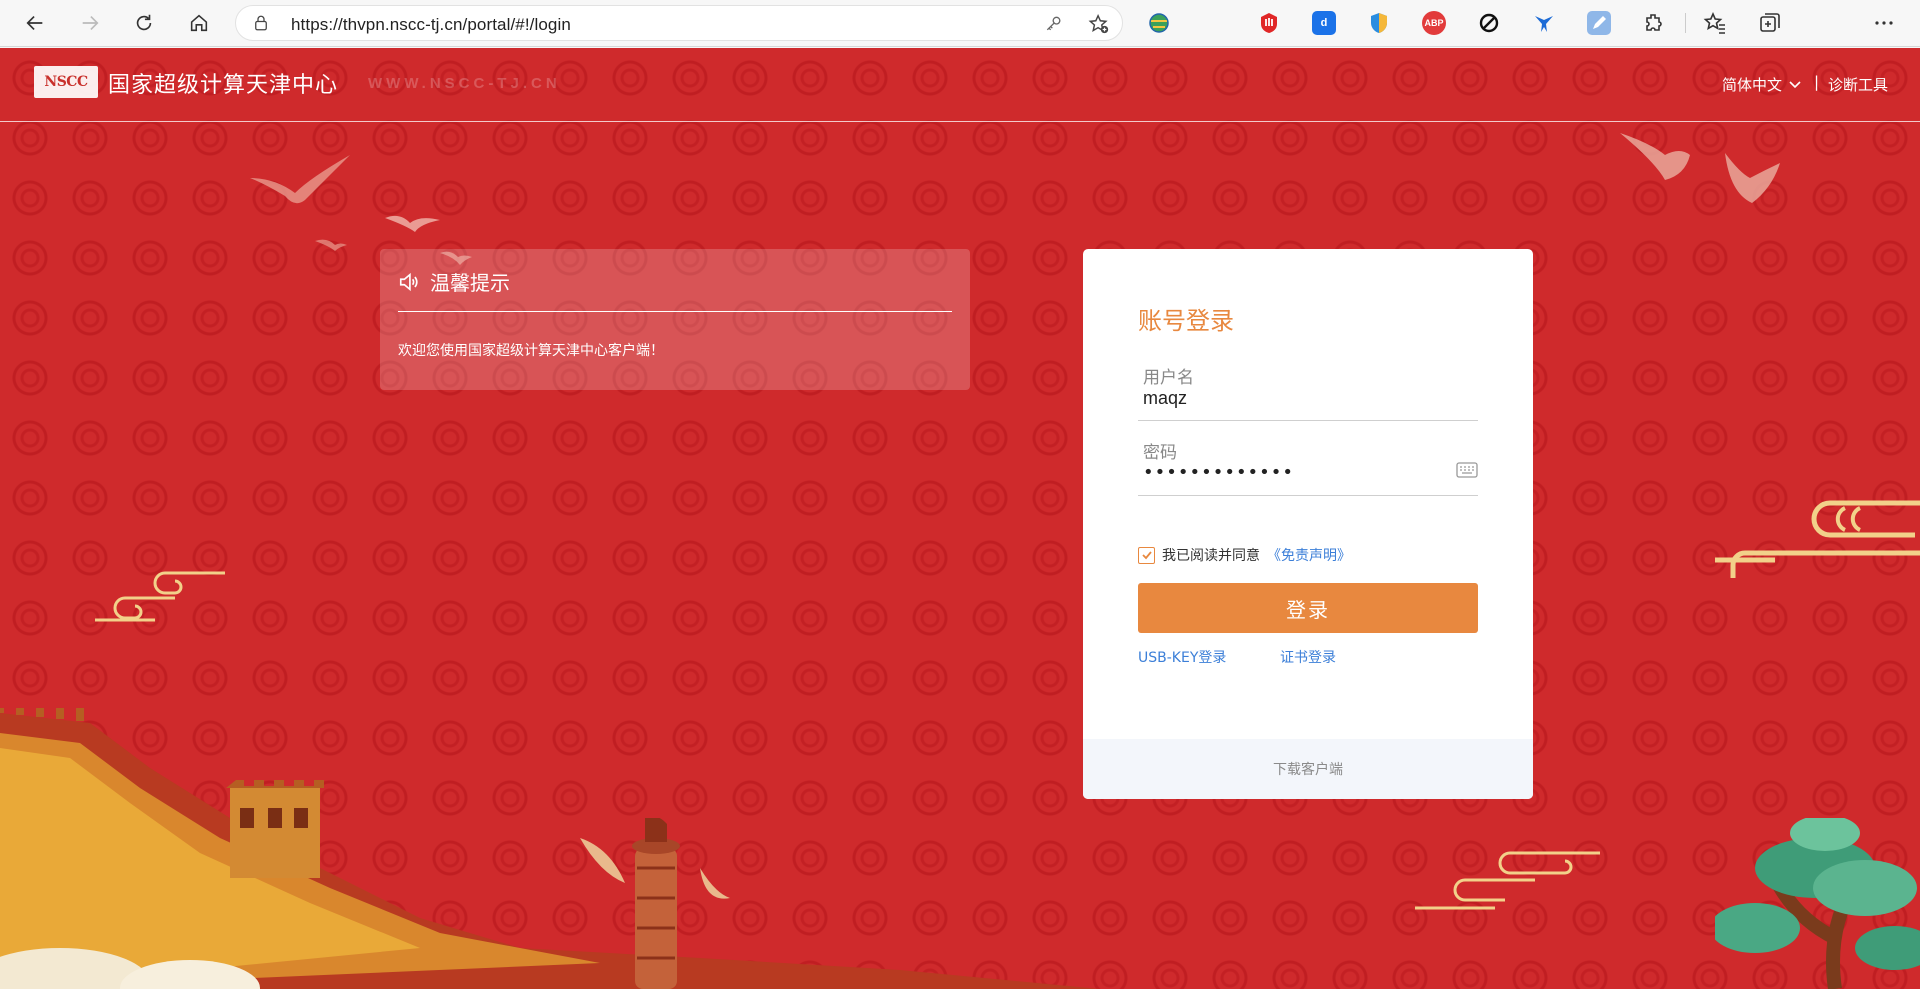 The image size is (1920, 989). What do you see at coordinates (1309, 555) in the screenshot?
I see `disclaimer-link: 《免责声明》` at bounding box center [1309, 555].